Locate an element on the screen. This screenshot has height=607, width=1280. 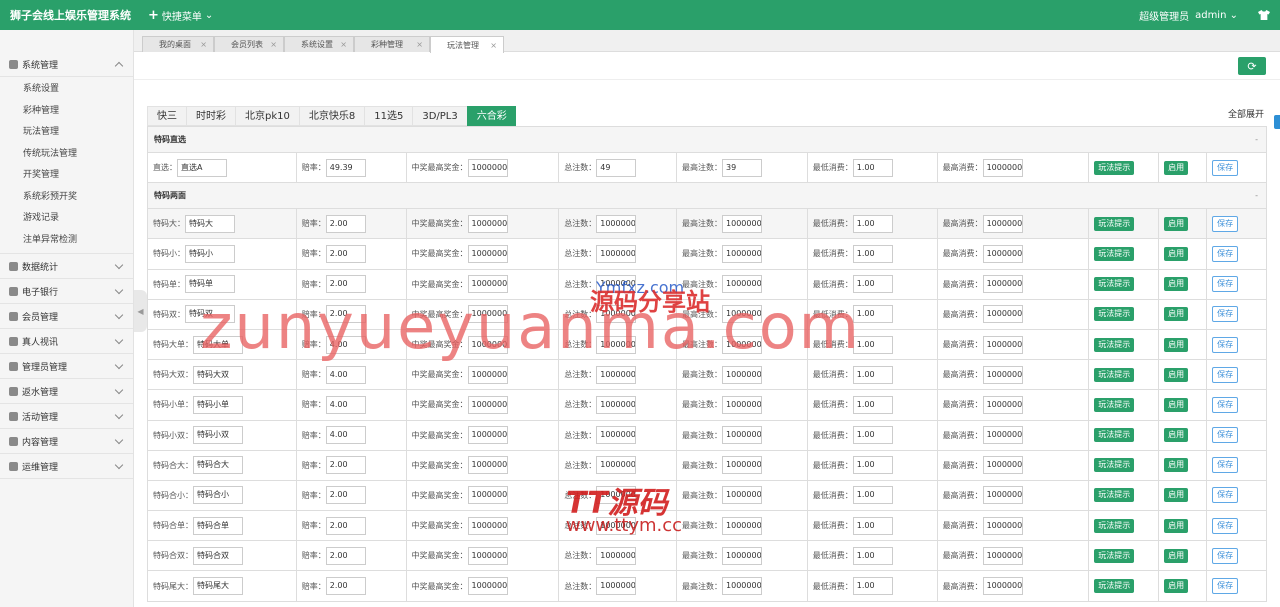
sidebar-item: 传统玩法管理 is located at coordinates (66, 155).